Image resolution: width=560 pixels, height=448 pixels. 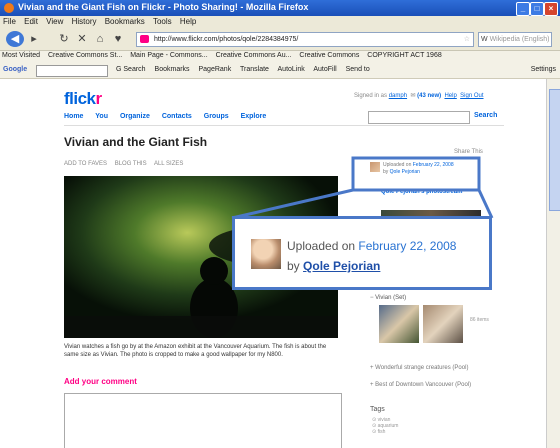 What do you see at coordinates (341, 266) in the screenshot?
I see `uploader-link: Qole Pejorian` at bounding box center [341, 266].